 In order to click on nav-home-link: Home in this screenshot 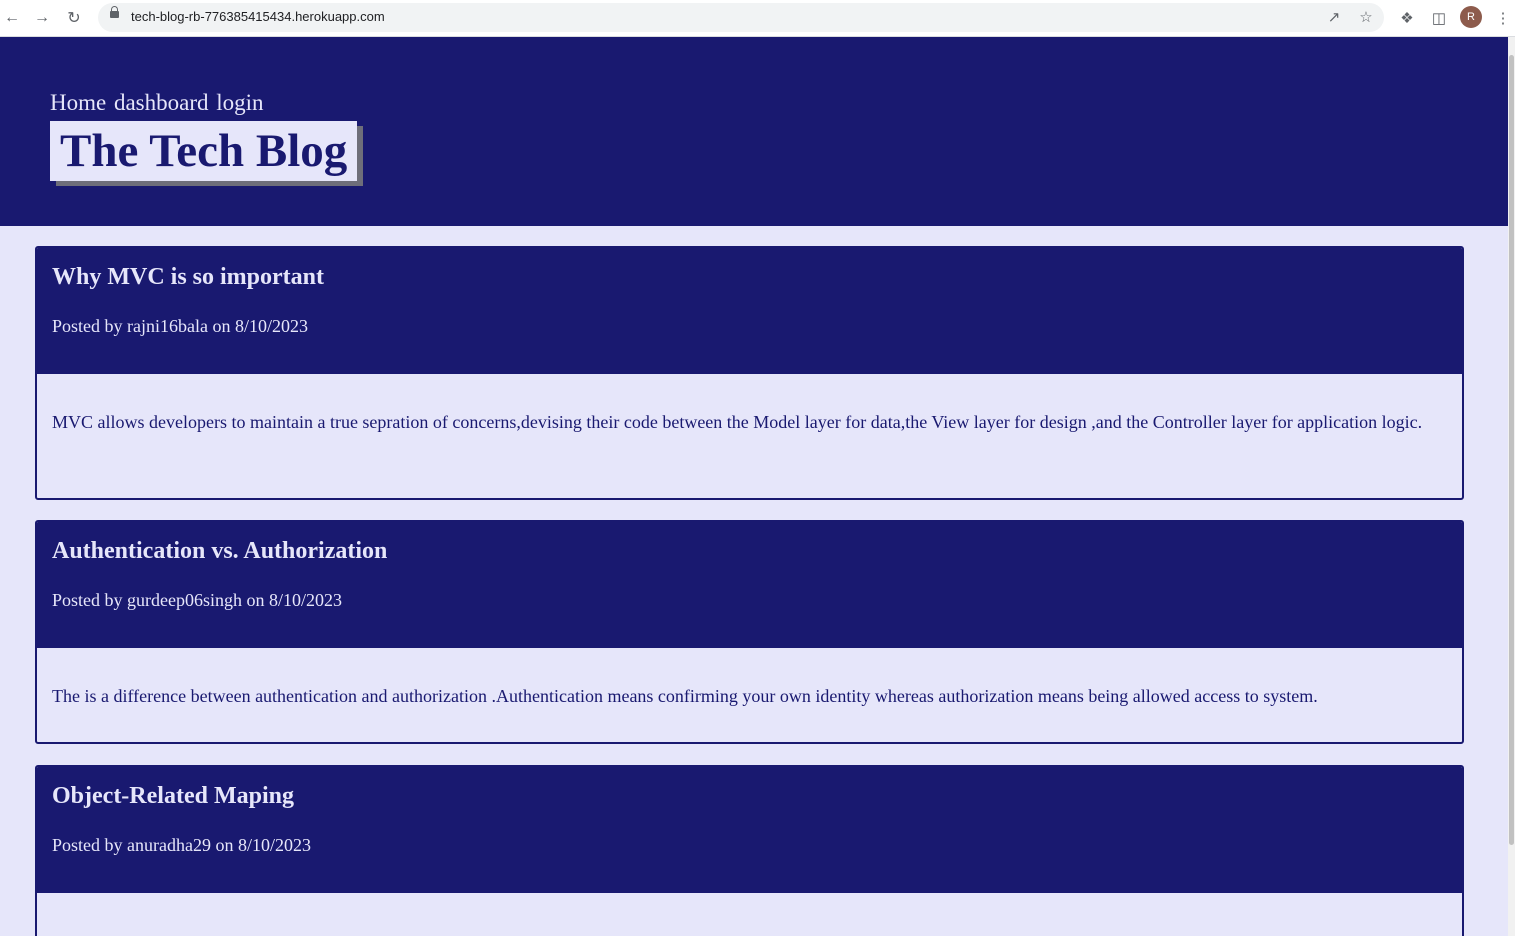, I will do `click(78, 102)`.